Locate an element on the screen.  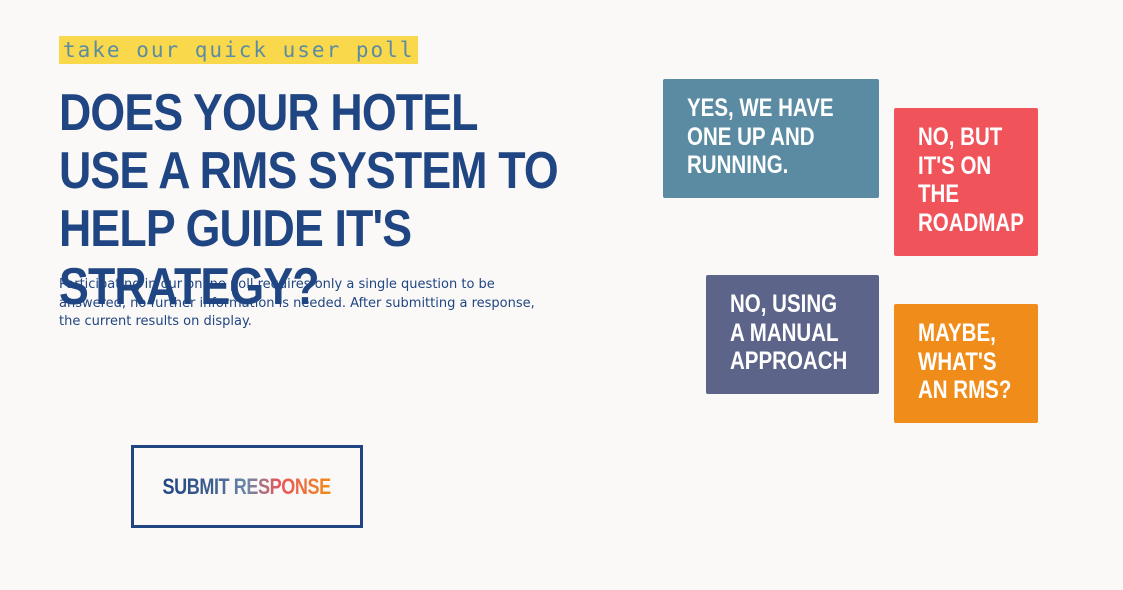
option-no-manual: No, using a manual approach is located at coordinates (792, 334).